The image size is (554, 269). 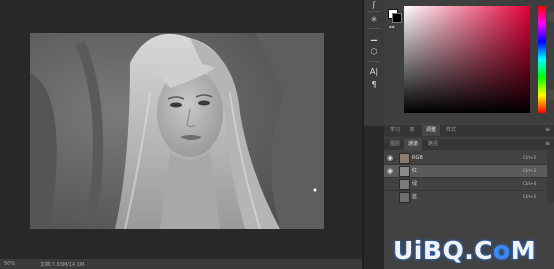 I want to click on cube-icon: ⬡, so click(x=374, y=52).